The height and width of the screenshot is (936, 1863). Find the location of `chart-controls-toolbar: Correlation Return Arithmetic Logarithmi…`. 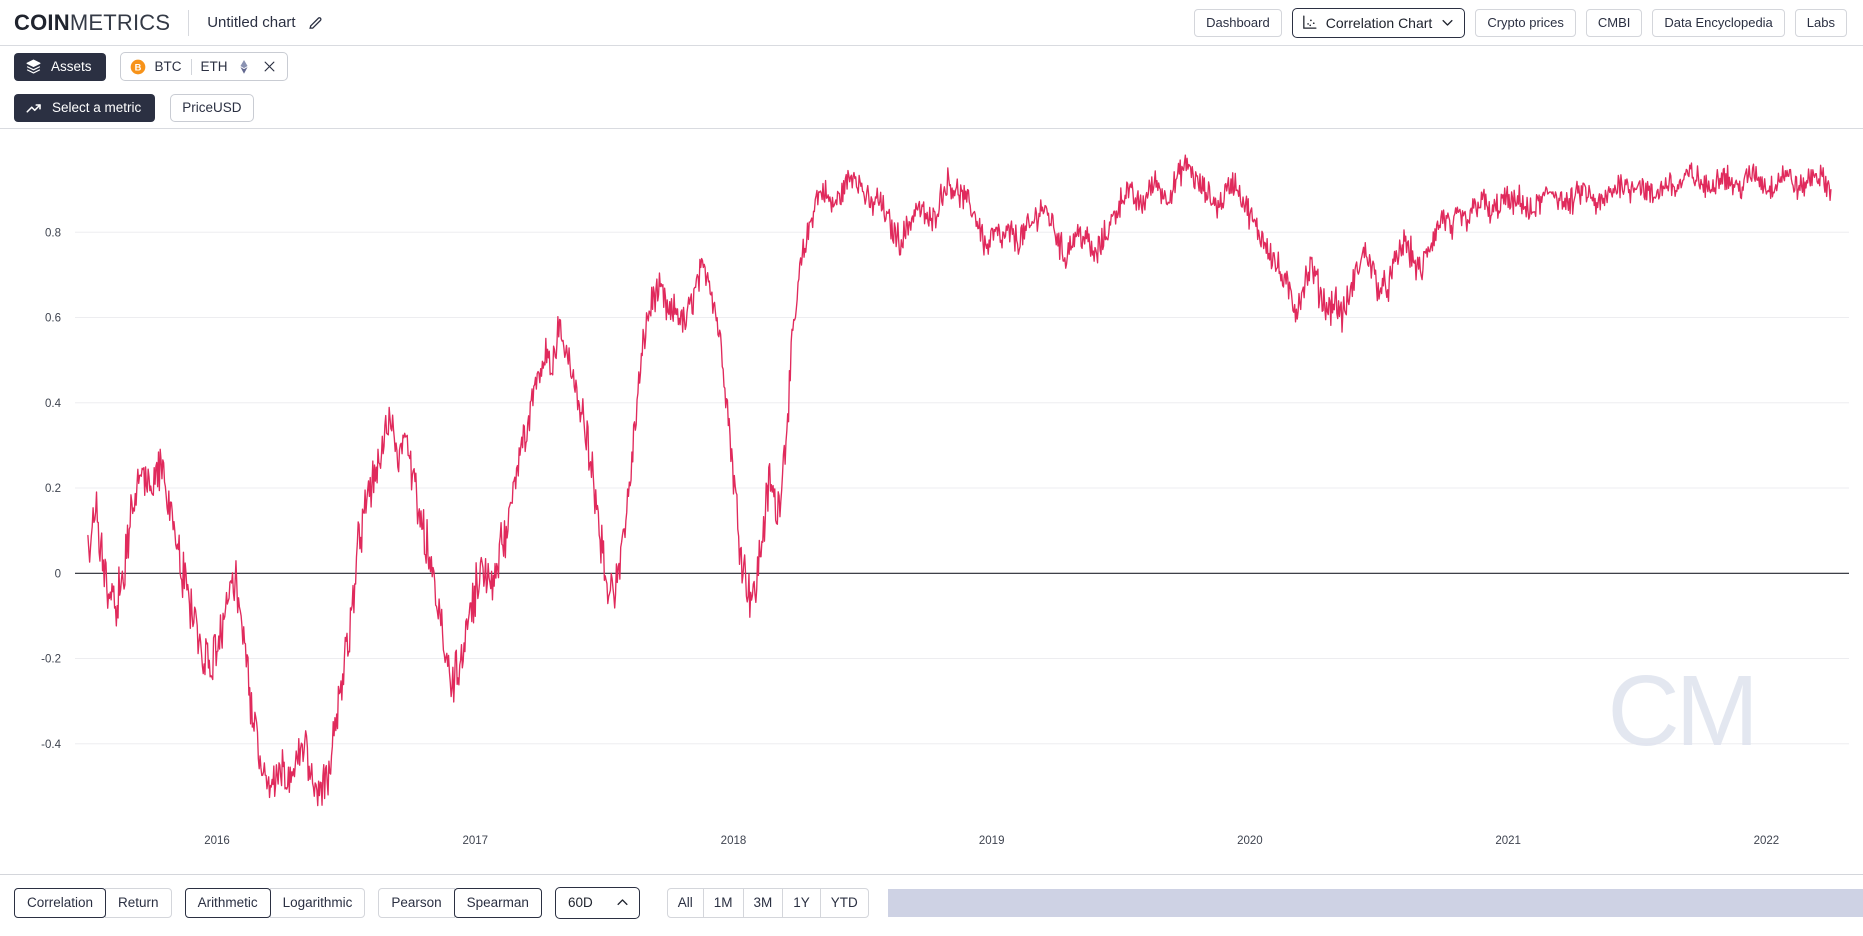

chart-controls-toolbar: Correlation Return Arithmetic Logarithmi… is located at coordinates (931, 902).